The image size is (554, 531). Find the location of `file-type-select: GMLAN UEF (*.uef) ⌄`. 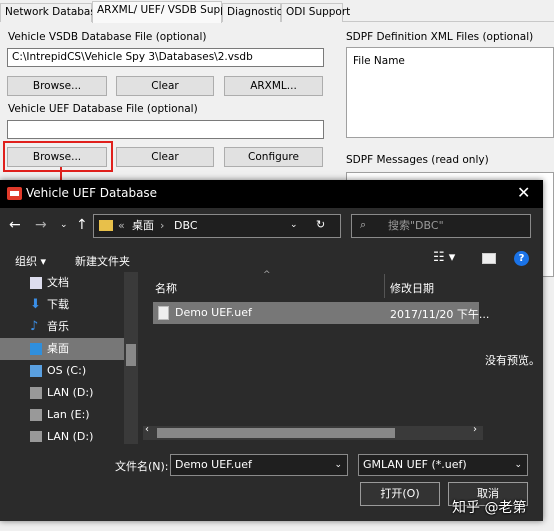

file-type-select: GMLAN UEF (*.uef) ⌄ is located at coordinates (443, 465).